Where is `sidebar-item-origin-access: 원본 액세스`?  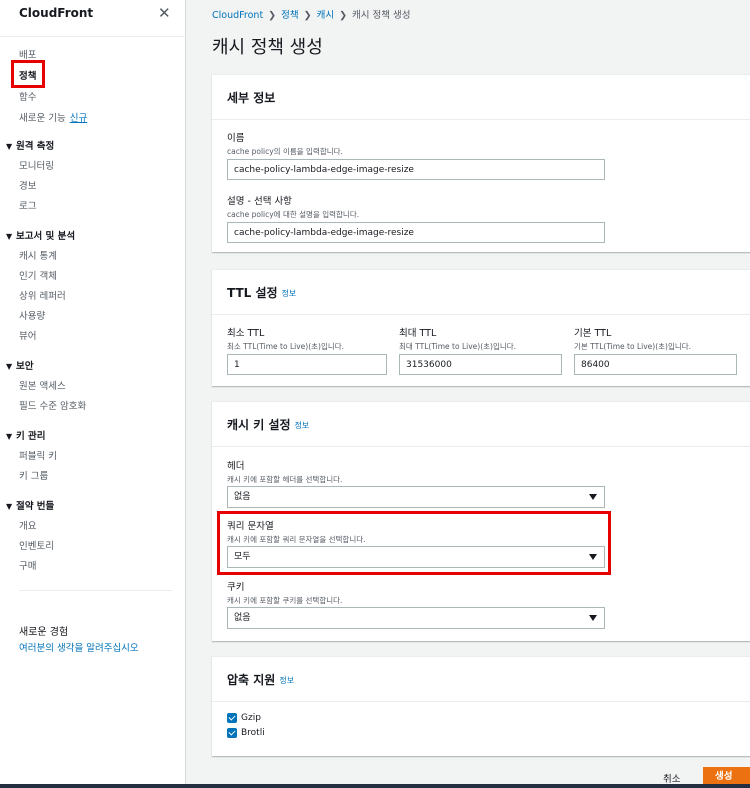
sidebar-item-origin-access: 원본 액세스 is located at coordinates (42, 385).